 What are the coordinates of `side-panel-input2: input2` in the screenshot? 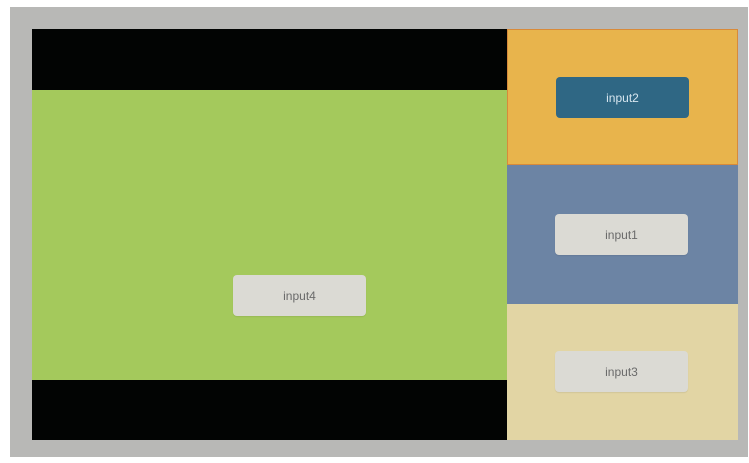 It's located at (622, 97).